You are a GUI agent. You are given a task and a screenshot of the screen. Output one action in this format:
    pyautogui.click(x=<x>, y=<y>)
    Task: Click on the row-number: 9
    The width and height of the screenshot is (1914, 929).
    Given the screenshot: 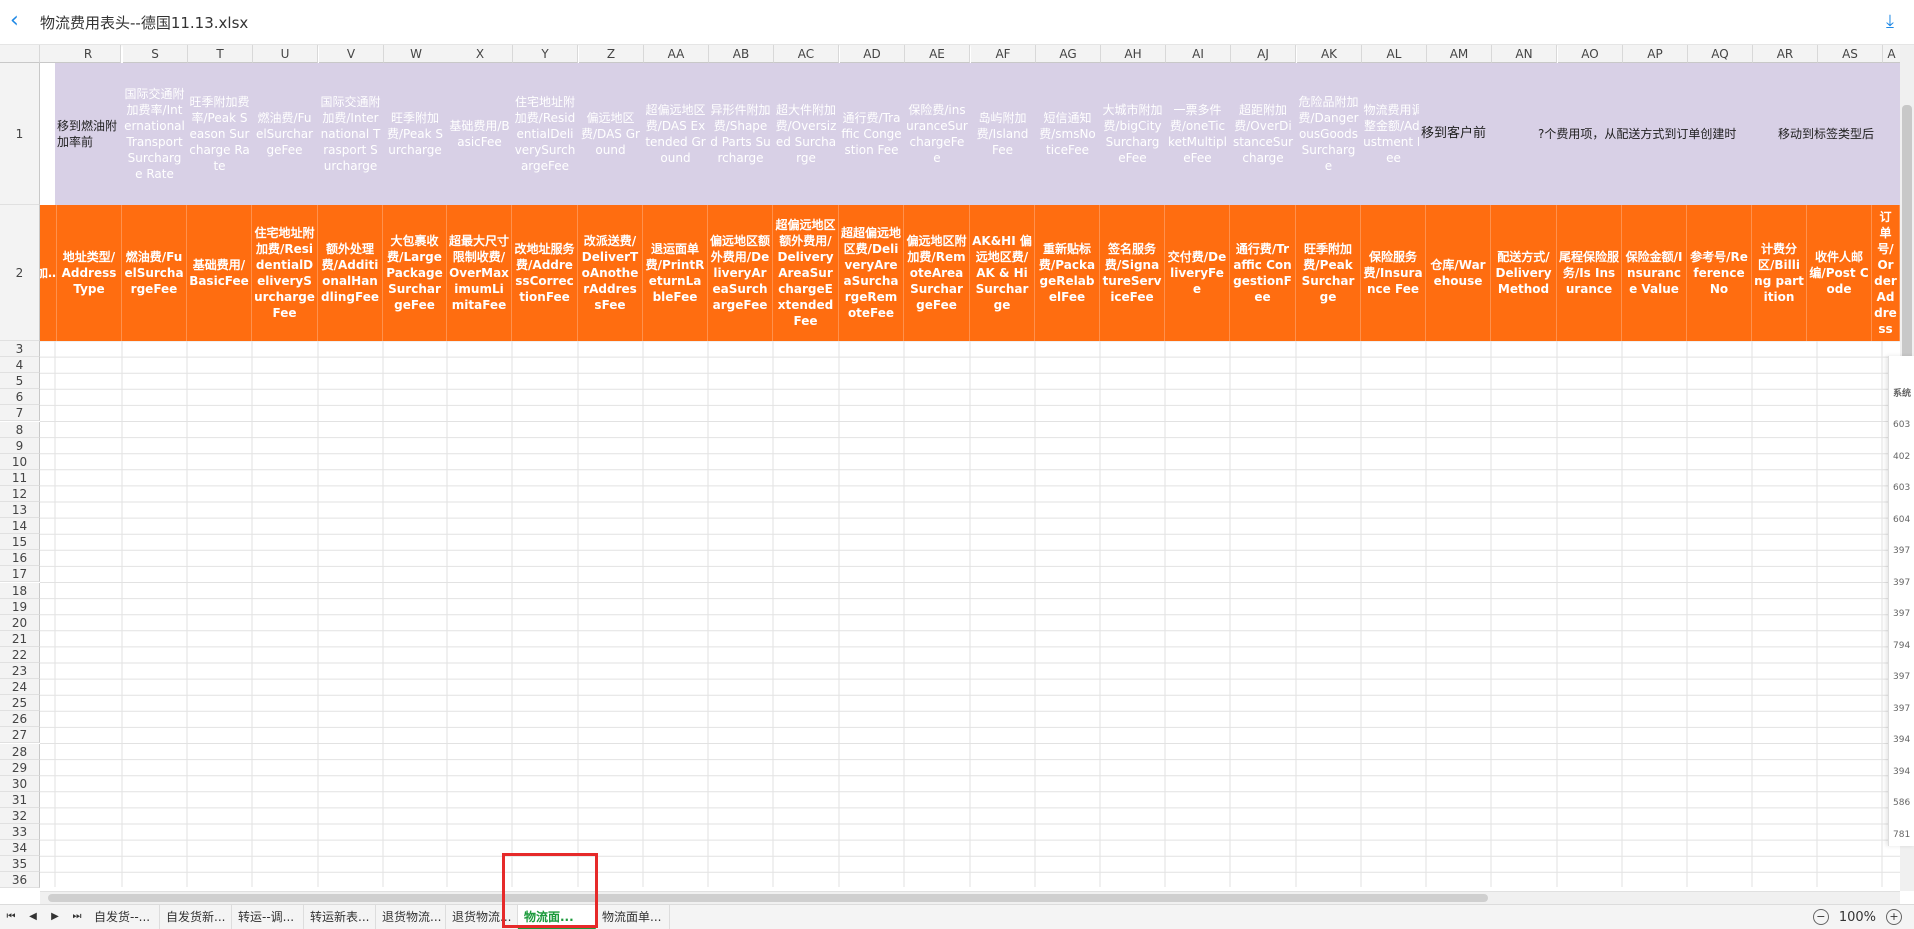 What is the action you would take?
    pyautogui.click(x=20, y=445)
    